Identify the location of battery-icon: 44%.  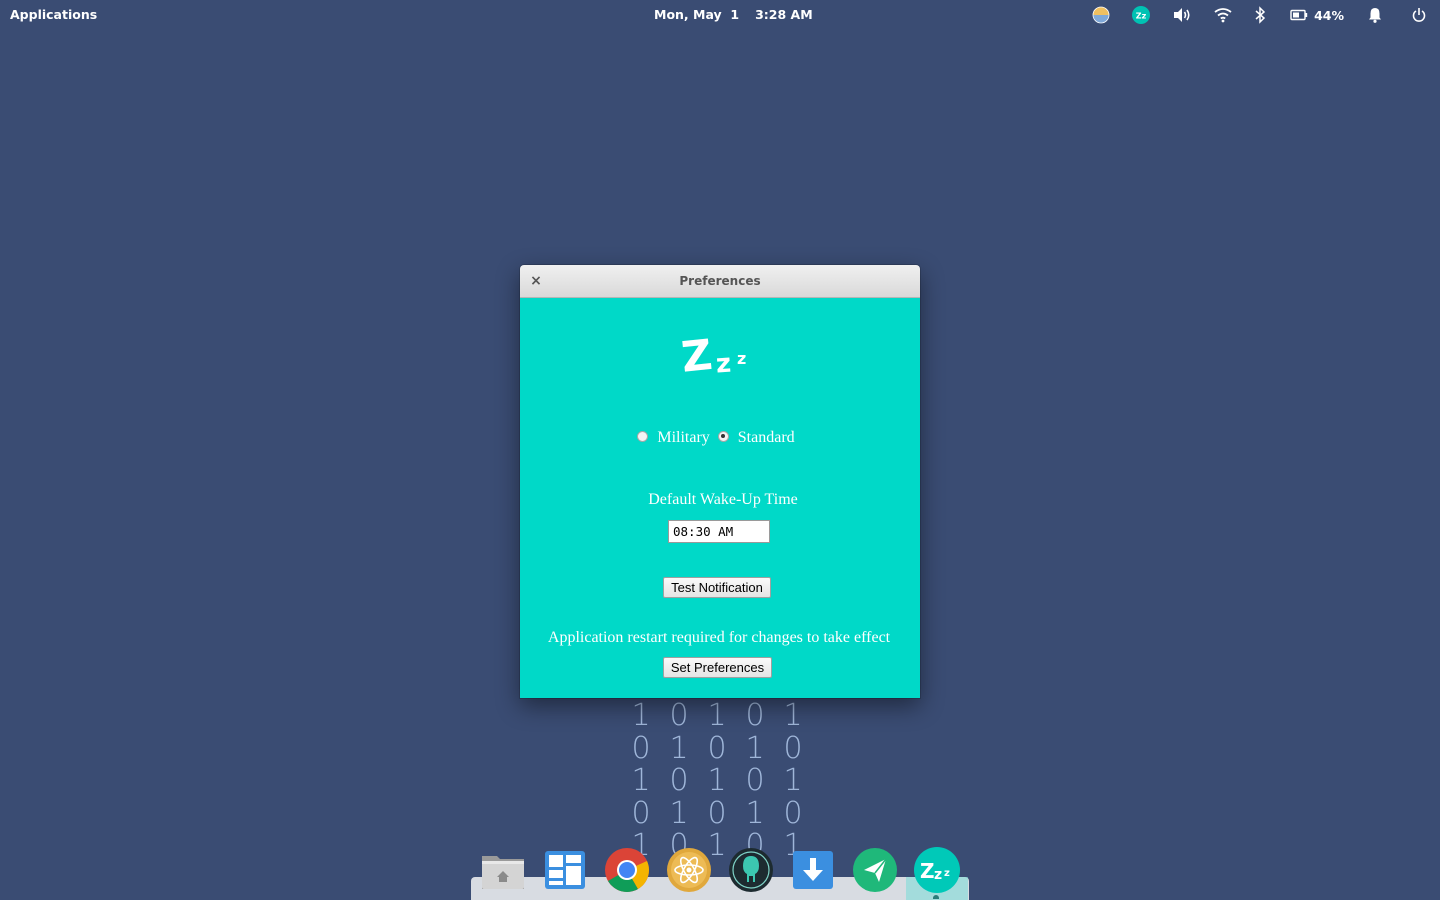
(1317, 15).